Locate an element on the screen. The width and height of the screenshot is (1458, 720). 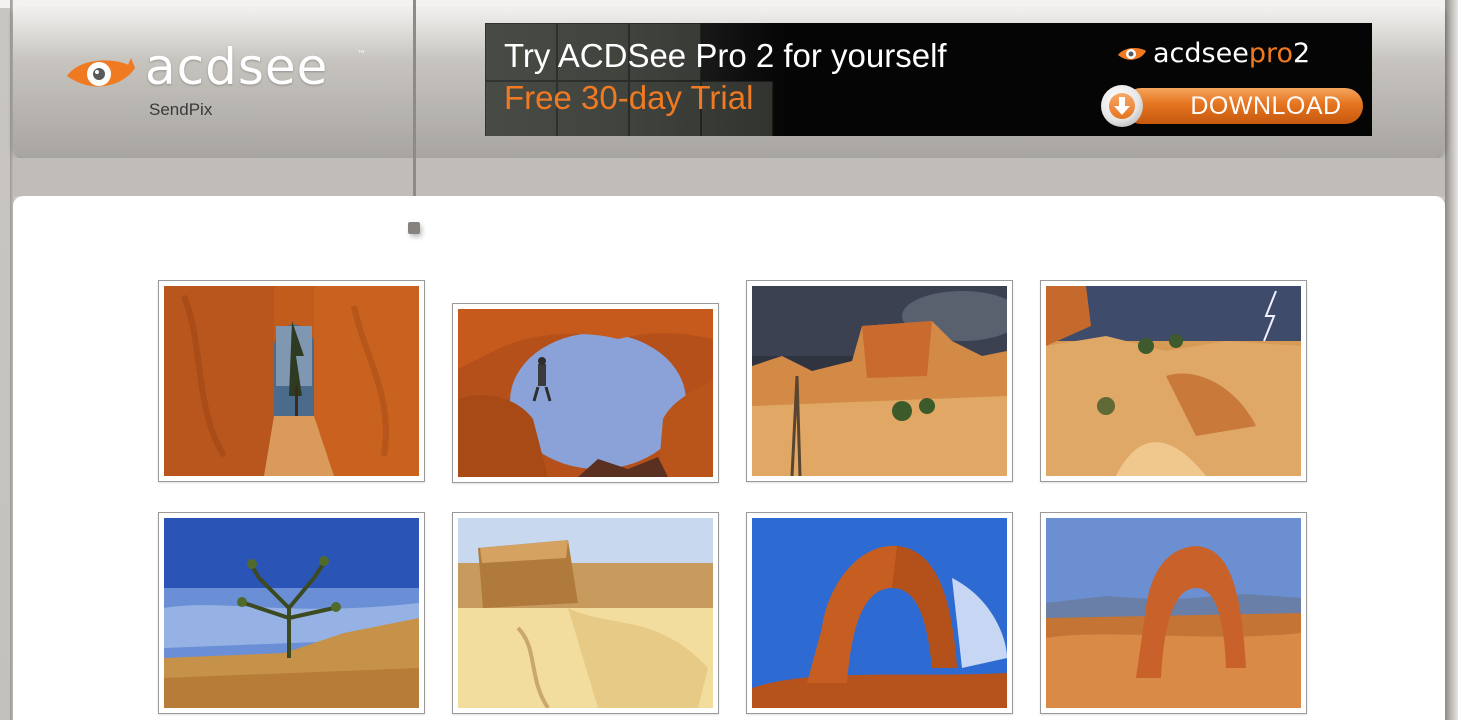
pro-wordmark: acdseepro2 is located at coordinates (1232, 53).